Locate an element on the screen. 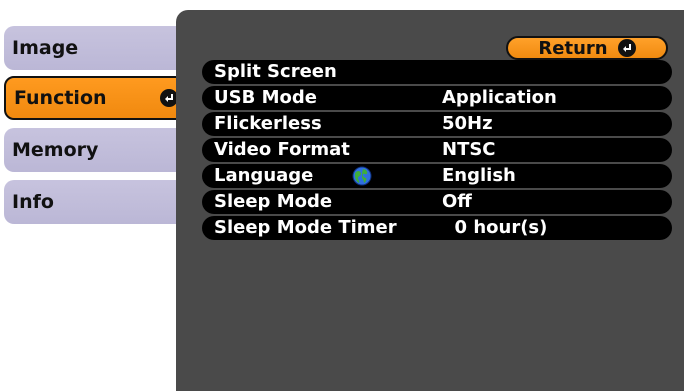 The image size is (684, 391). tab-label: Info is located at coordinates (33, 202).